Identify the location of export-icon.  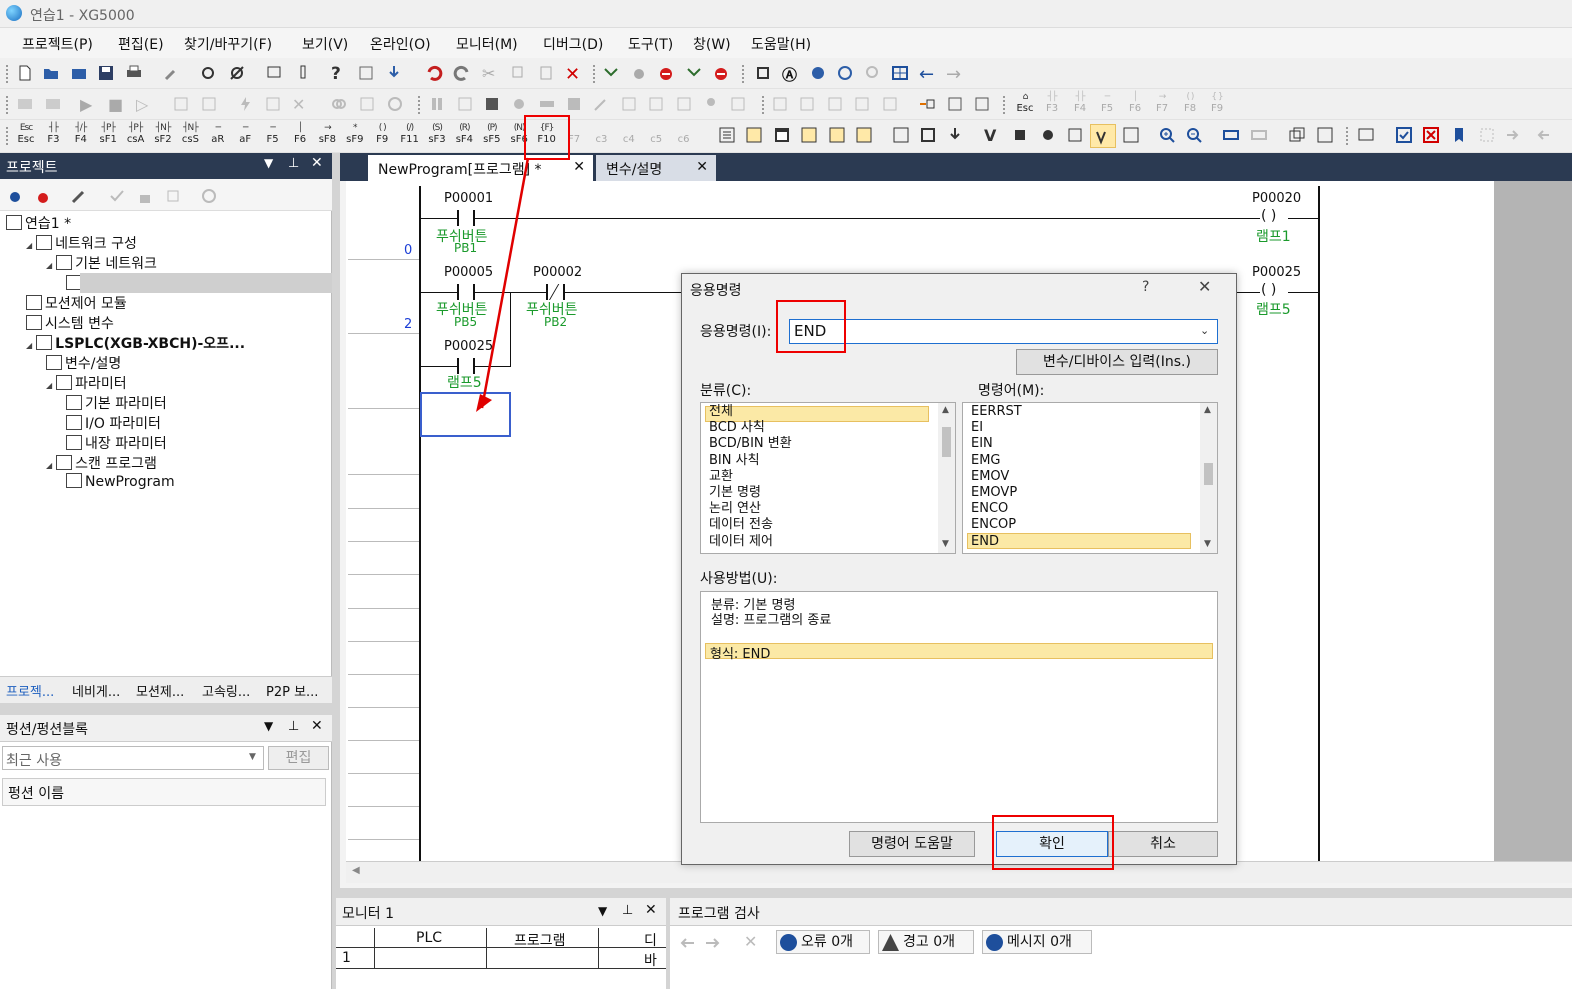
(955, 135).